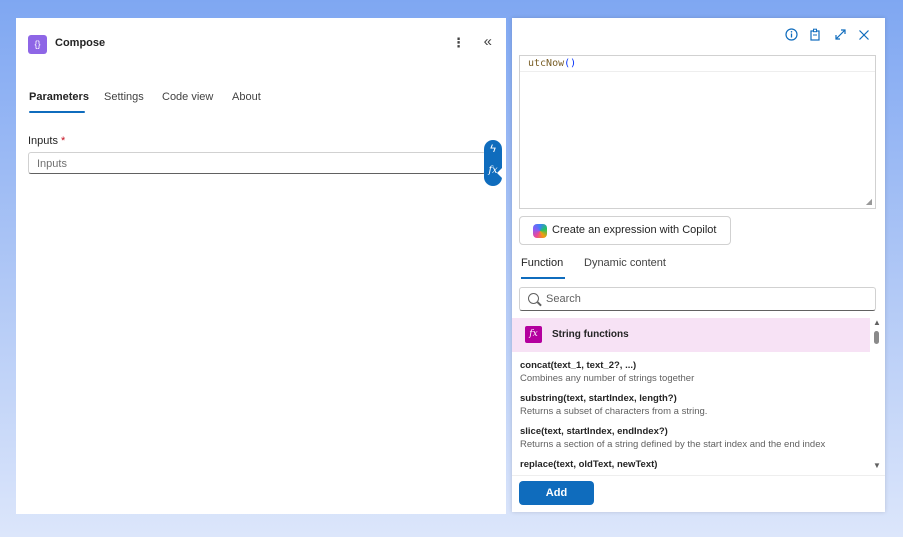  What do you see at coordinates (877, 465) in the screenshot?
I see `scroll-down-icon: ▼` at bounding box center [877, 465].